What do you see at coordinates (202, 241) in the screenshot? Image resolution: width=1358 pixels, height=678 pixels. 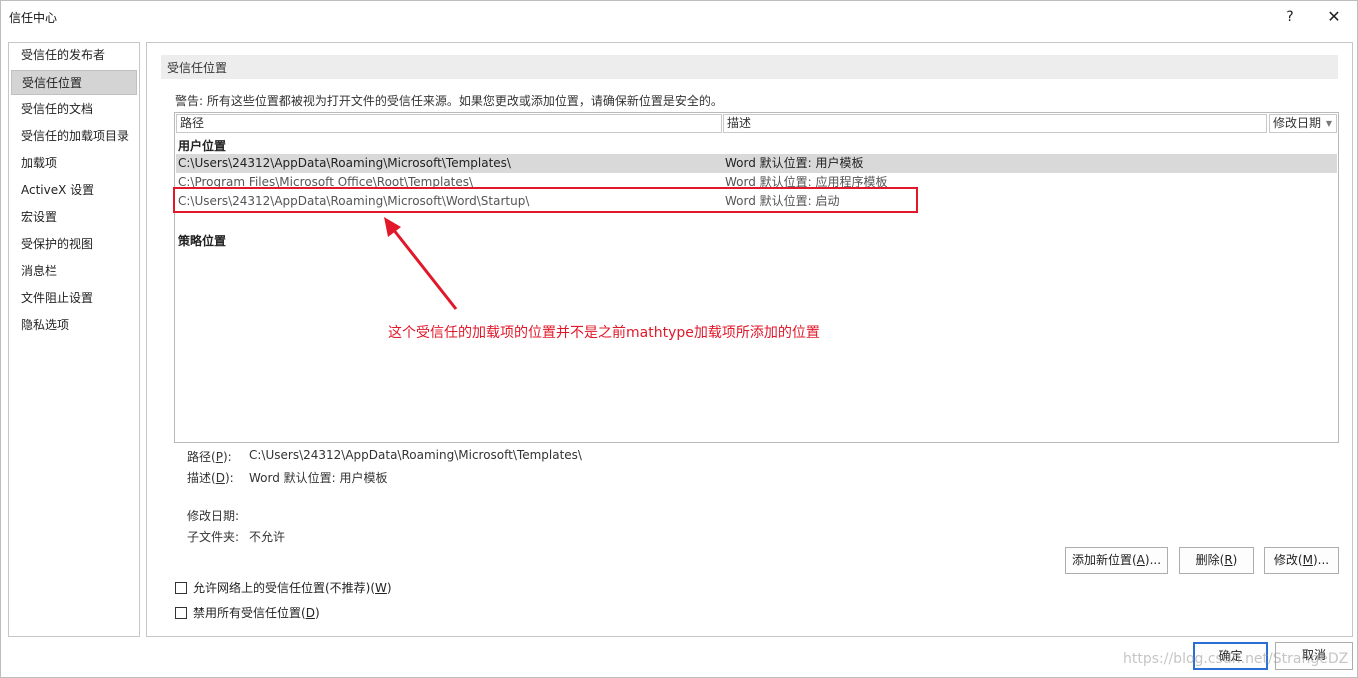 I see `policy-locations-group-label: 策略位置` at bounding box center [202, 241].